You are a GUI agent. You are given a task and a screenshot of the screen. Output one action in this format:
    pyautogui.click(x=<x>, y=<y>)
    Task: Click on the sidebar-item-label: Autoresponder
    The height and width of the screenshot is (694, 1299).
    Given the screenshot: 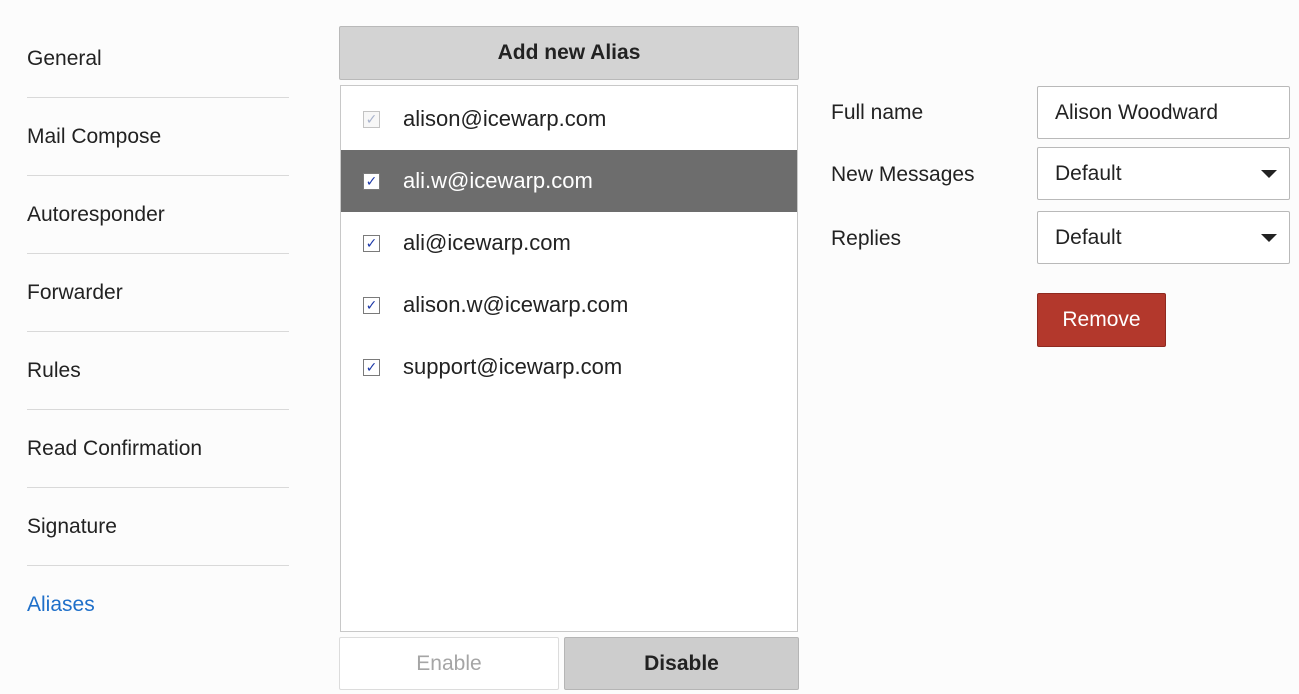 What is the action you would take?
    pyautogui.click(x=96, y=214)
    